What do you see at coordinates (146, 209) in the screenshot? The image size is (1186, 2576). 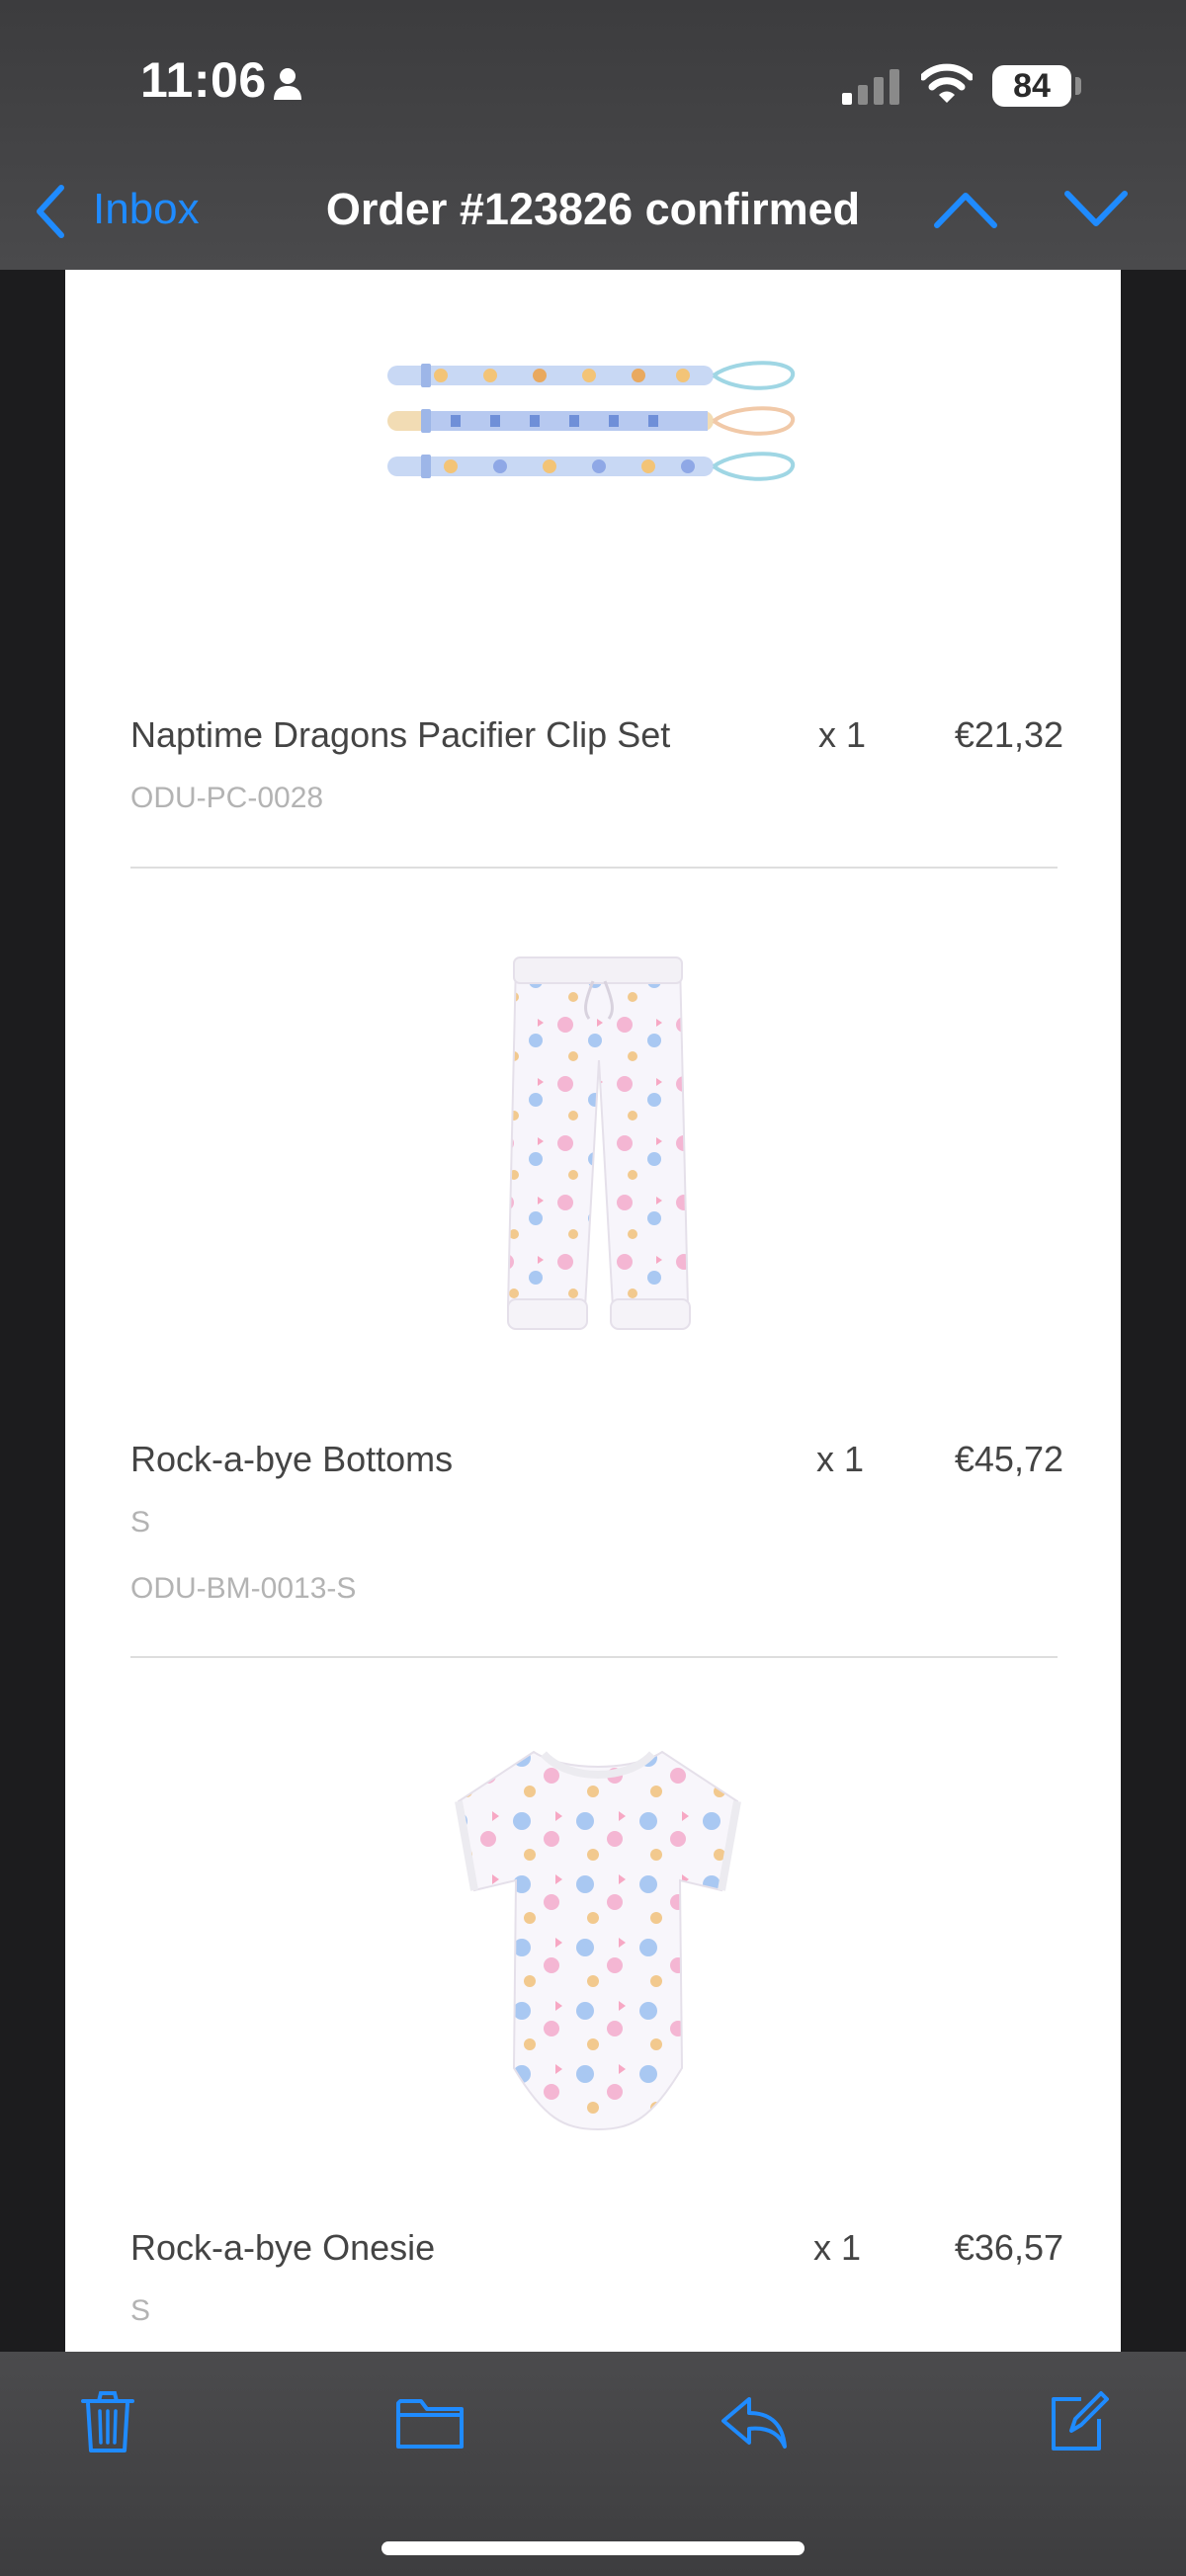 I see `back-to-inbox-button: Inbox` at bounding box center [146, 209].